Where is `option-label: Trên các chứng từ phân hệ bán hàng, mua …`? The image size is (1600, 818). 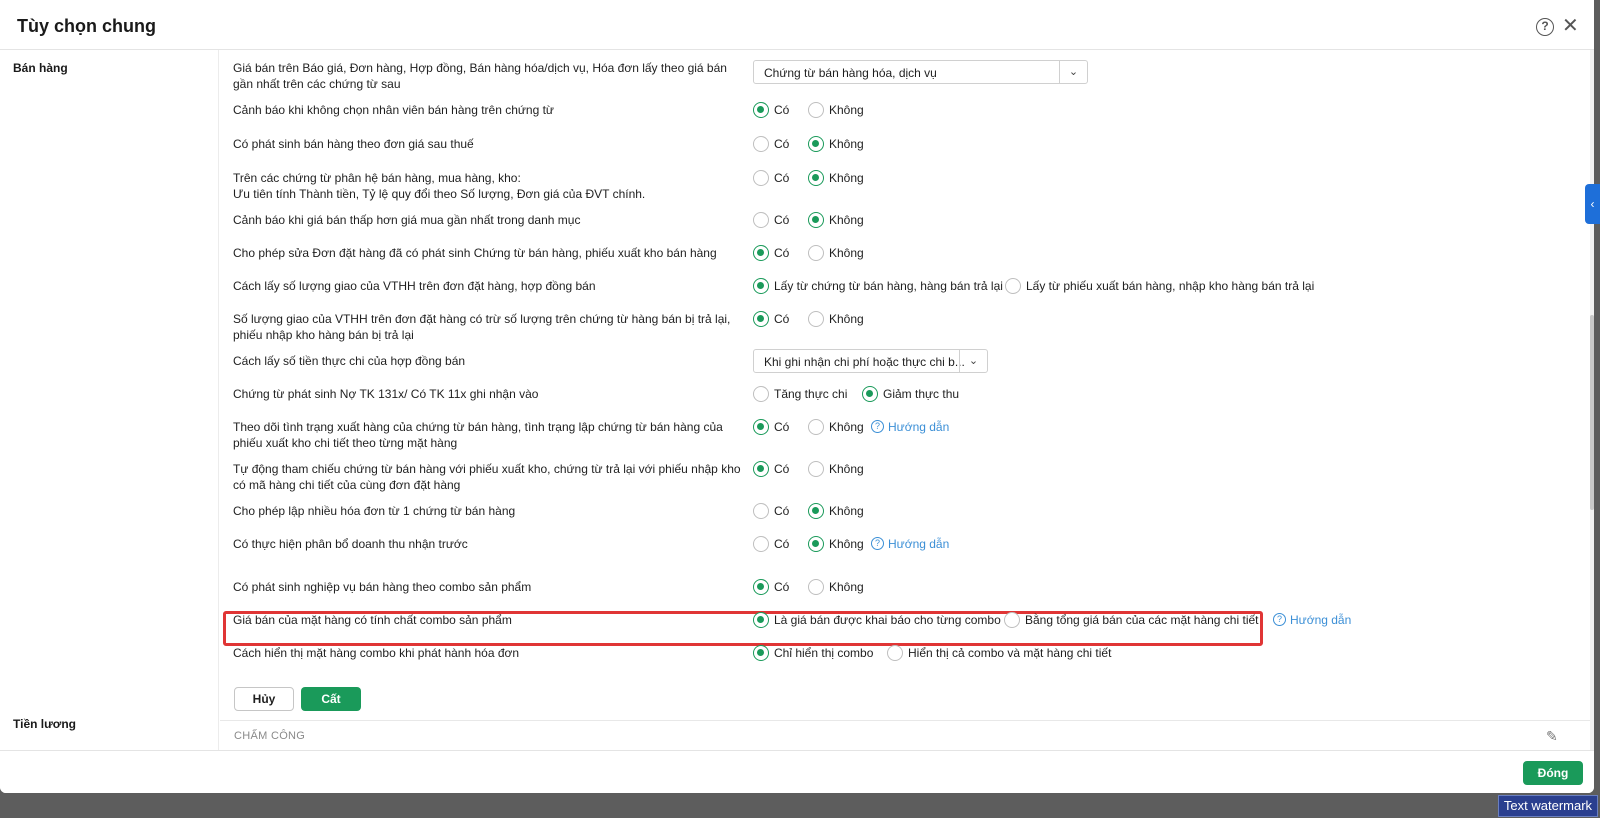 option-label: Trên các chứng từ phân hệ bán hàng, mua … is located at coordinates (377, 178).